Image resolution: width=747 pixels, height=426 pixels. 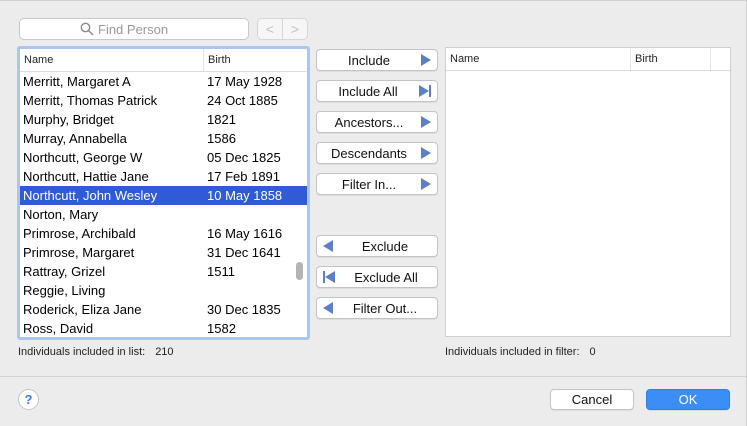 What do you see at coordinates (385, 246) in the screenshot?
I see `exclude-label: Exclude` at bounding box center [385, 246].